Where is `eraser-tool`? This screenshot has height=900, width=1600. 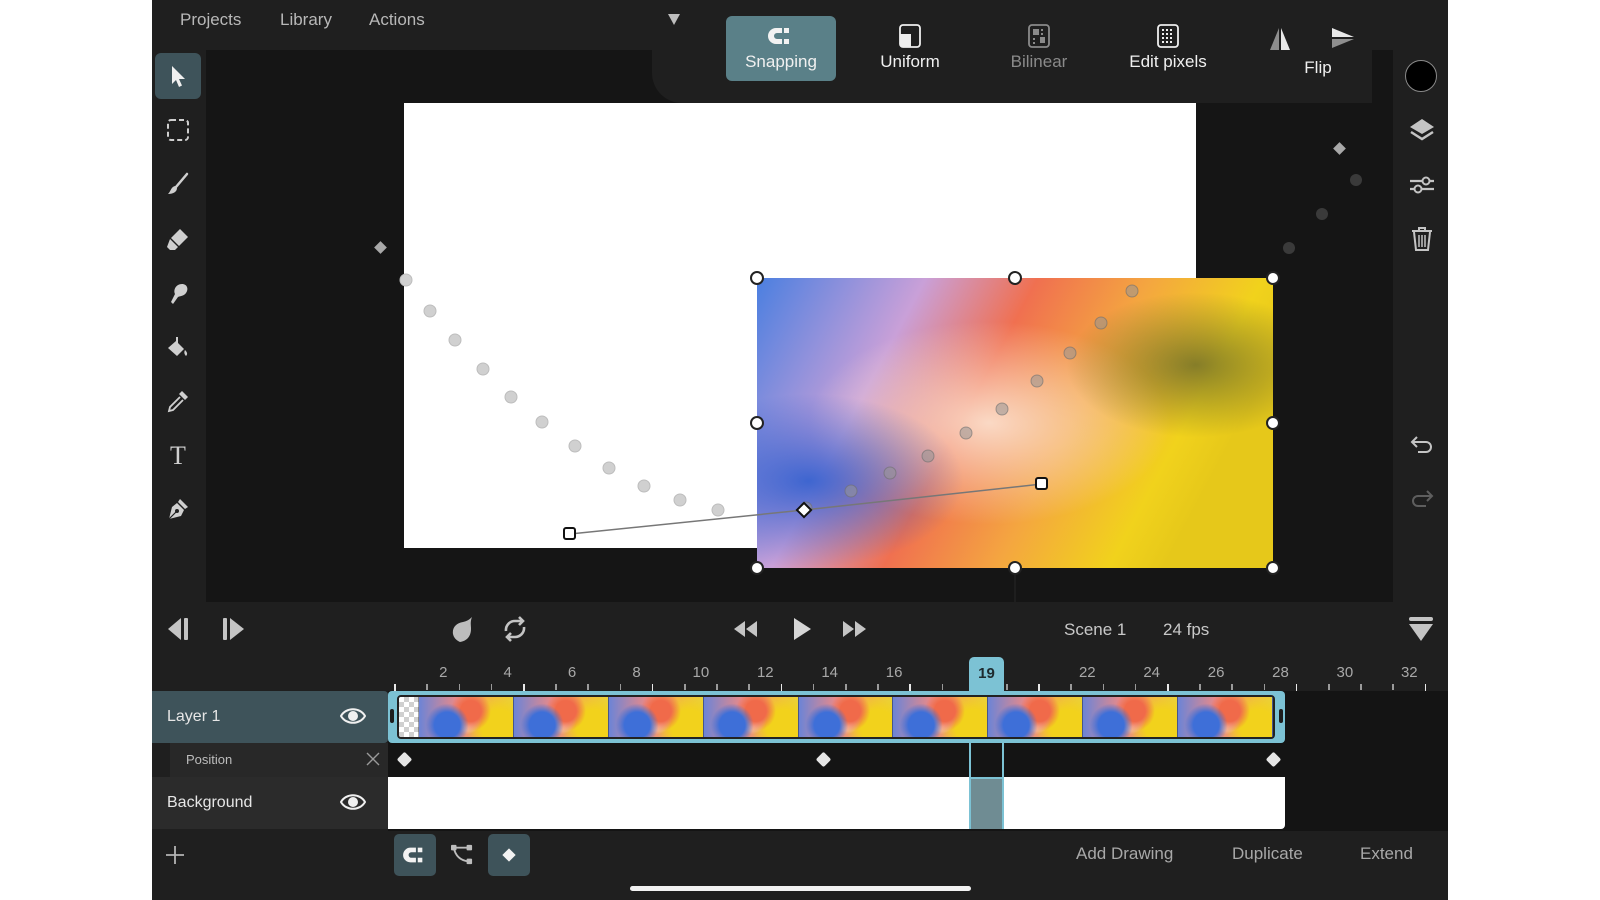
eraser-tool is located at coordinates (178, 239).